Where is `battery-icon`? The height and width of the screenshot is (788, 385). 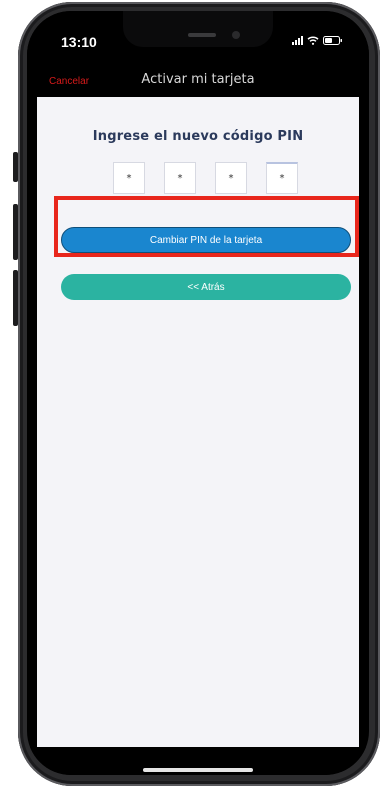 battery-icon is located at coordinates (333, 40).